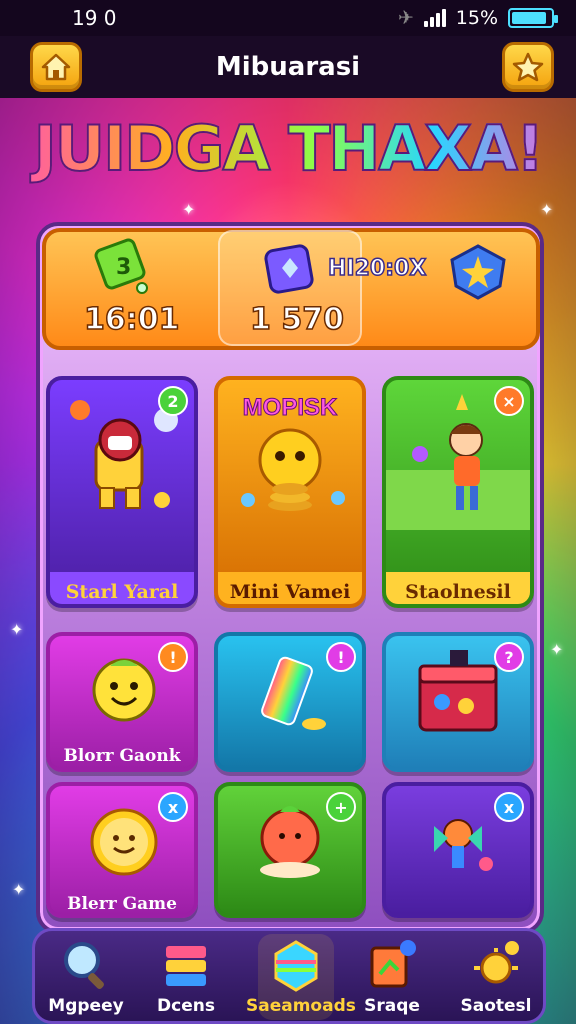  I want to click on favorites-button, so click(528, 67).